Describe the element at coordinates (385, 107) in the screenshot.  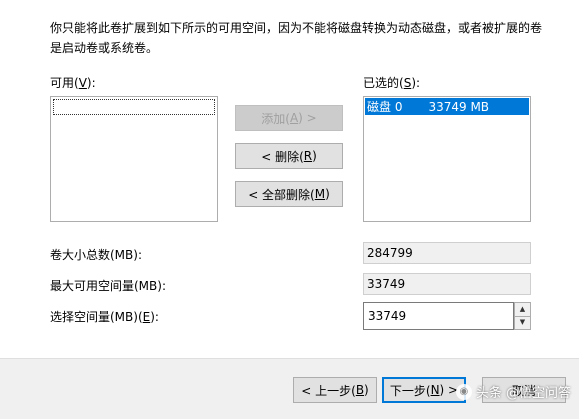
I see `selected-item-disk: 磁盘 0` at that location.